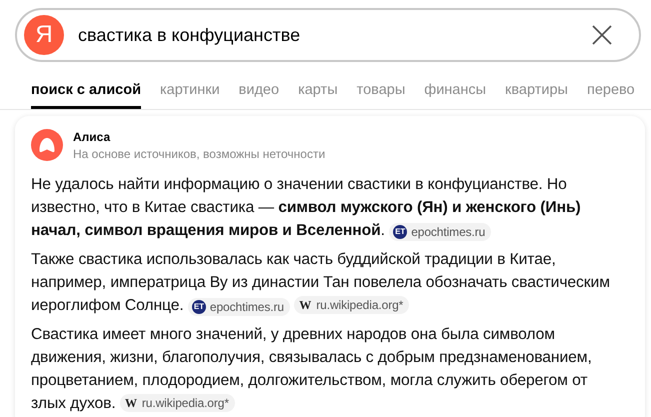 This screenshot has width=651, height=417. What do you see at coordinates (190, 91) in the screenshot?
I see `tab: картинки` at bounding box center [190, 91].